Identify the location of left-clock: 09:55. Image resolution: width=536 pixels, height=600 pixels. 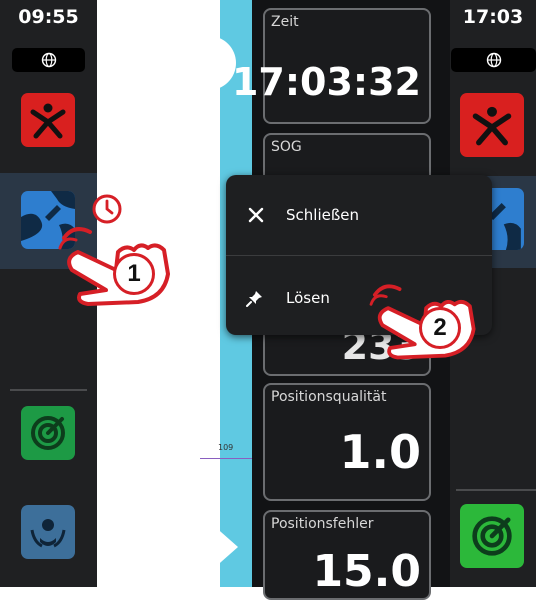
(48, 17).